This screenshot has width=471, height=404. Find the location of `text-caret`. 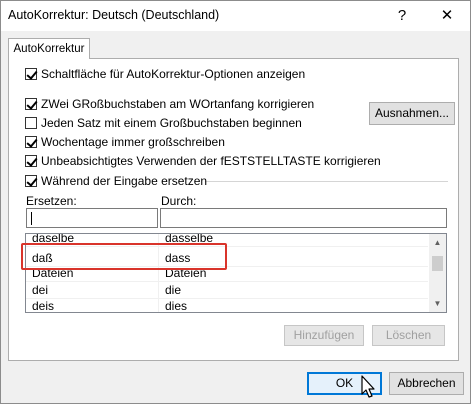

text-caret is located at coordinates (31, 218).